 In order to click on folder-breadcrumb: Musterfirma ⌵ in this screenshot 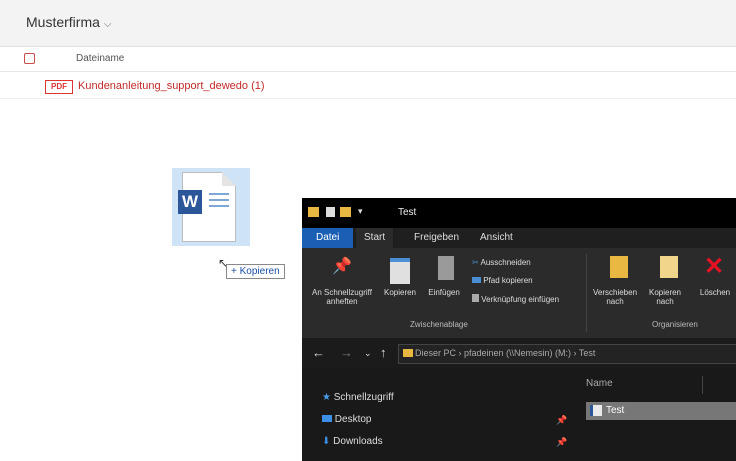, I will do `click(69, 22)`.